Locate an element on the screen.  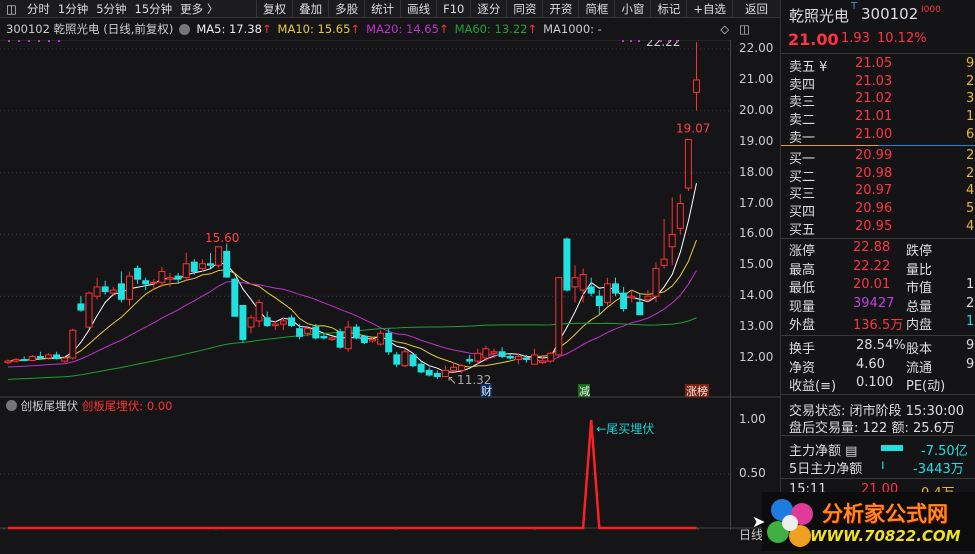
restore-rights-button: 复权 is located at coordinates (274, 9).